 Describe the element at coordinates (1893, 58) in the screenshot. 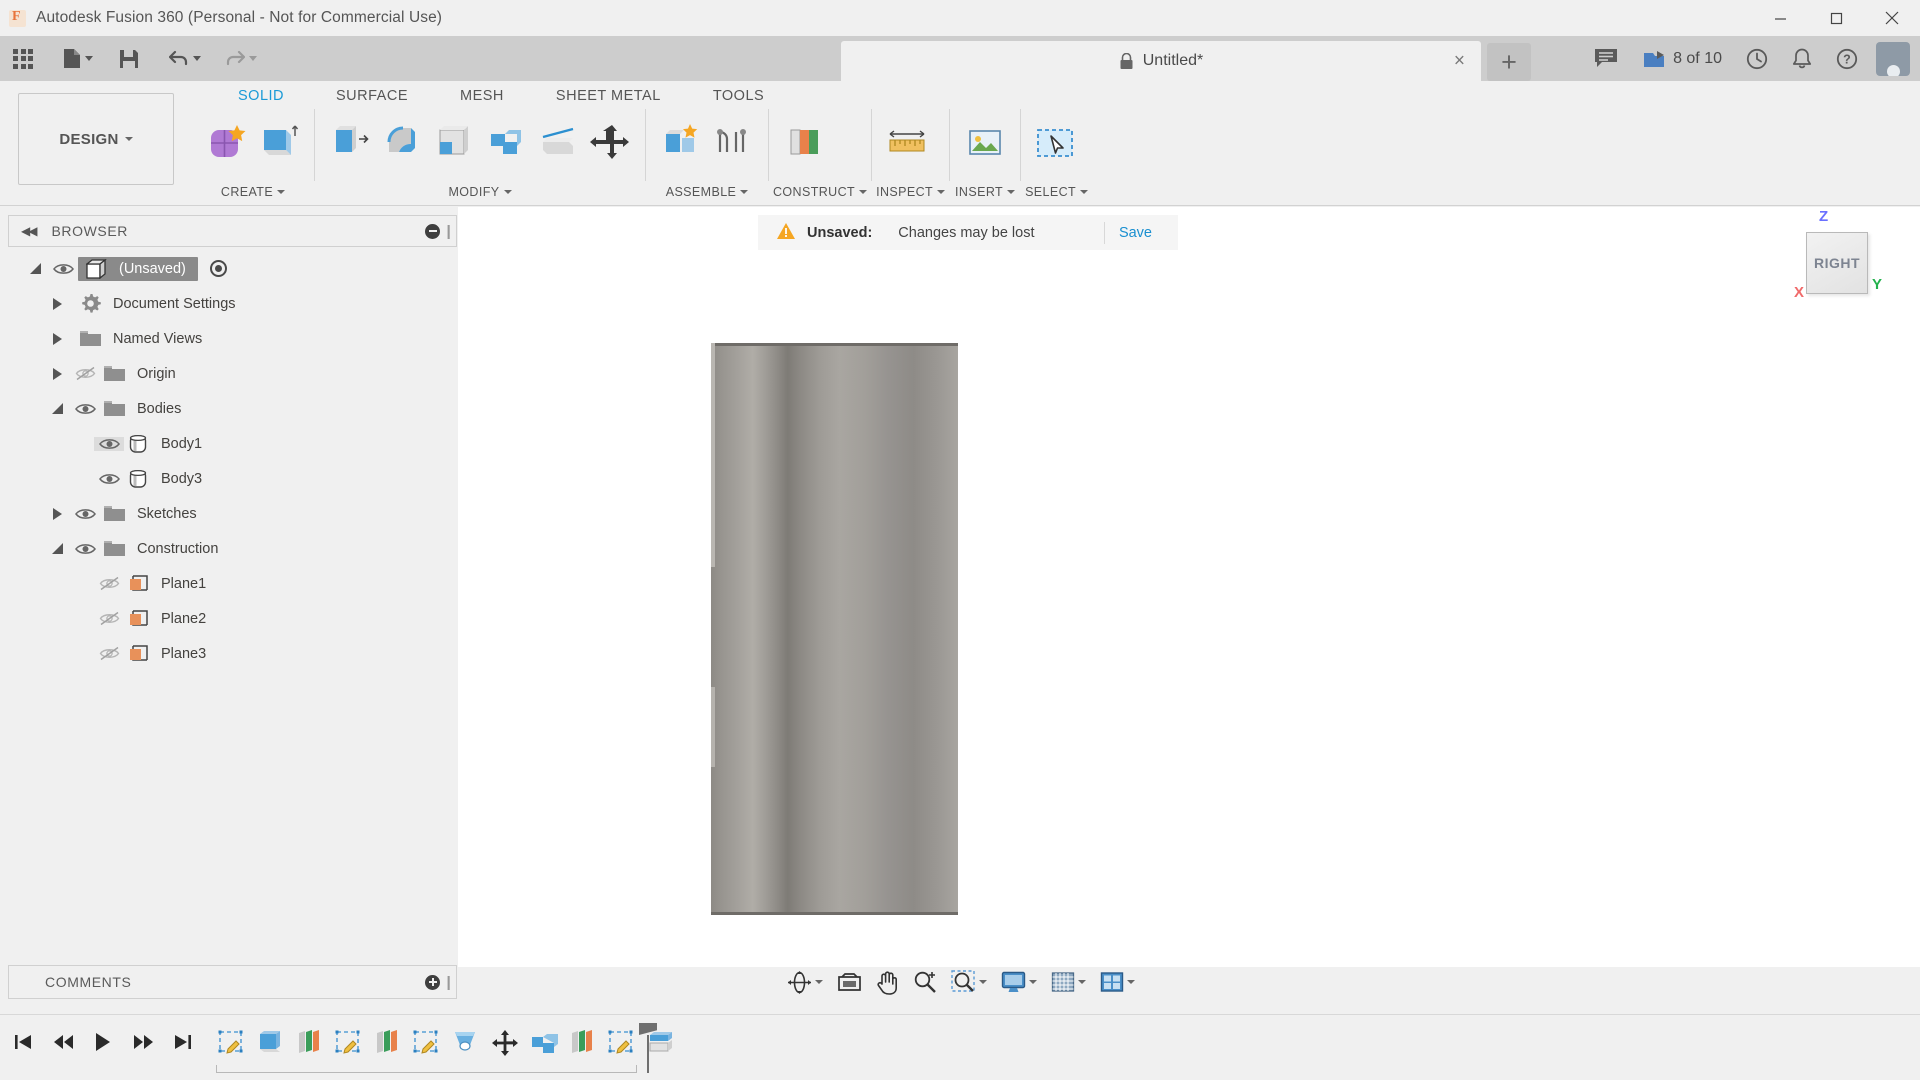

I see `avatar` at that location.